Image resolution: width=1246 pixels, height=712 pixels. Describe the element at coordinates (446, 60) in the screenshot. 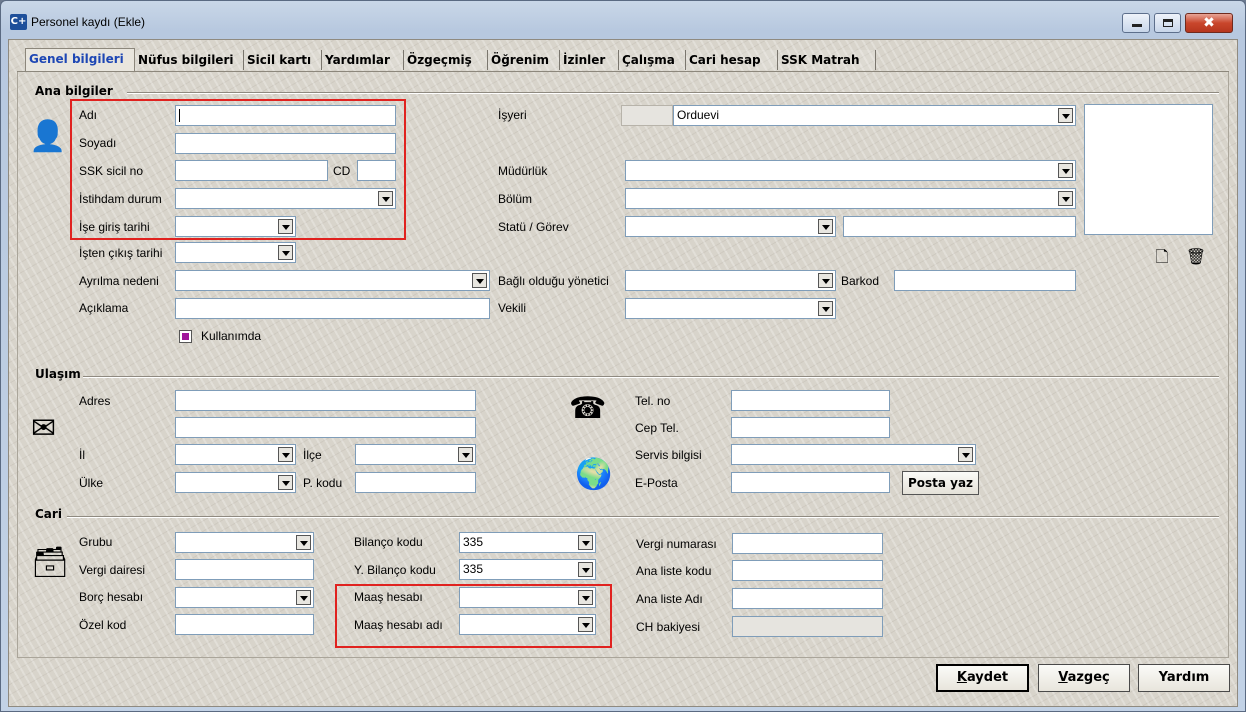

I see `tab-ozgecmis: Özgeçmiş` at that location.